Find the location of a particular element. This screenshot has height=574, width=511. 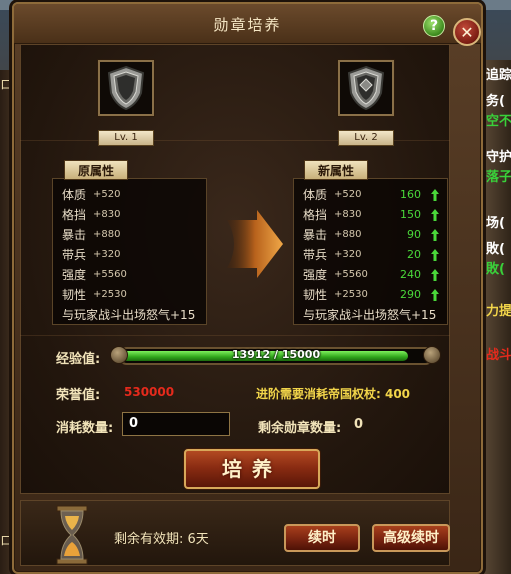

experience-bar: 13912 / 15000 is located at coordinates (275, 355).